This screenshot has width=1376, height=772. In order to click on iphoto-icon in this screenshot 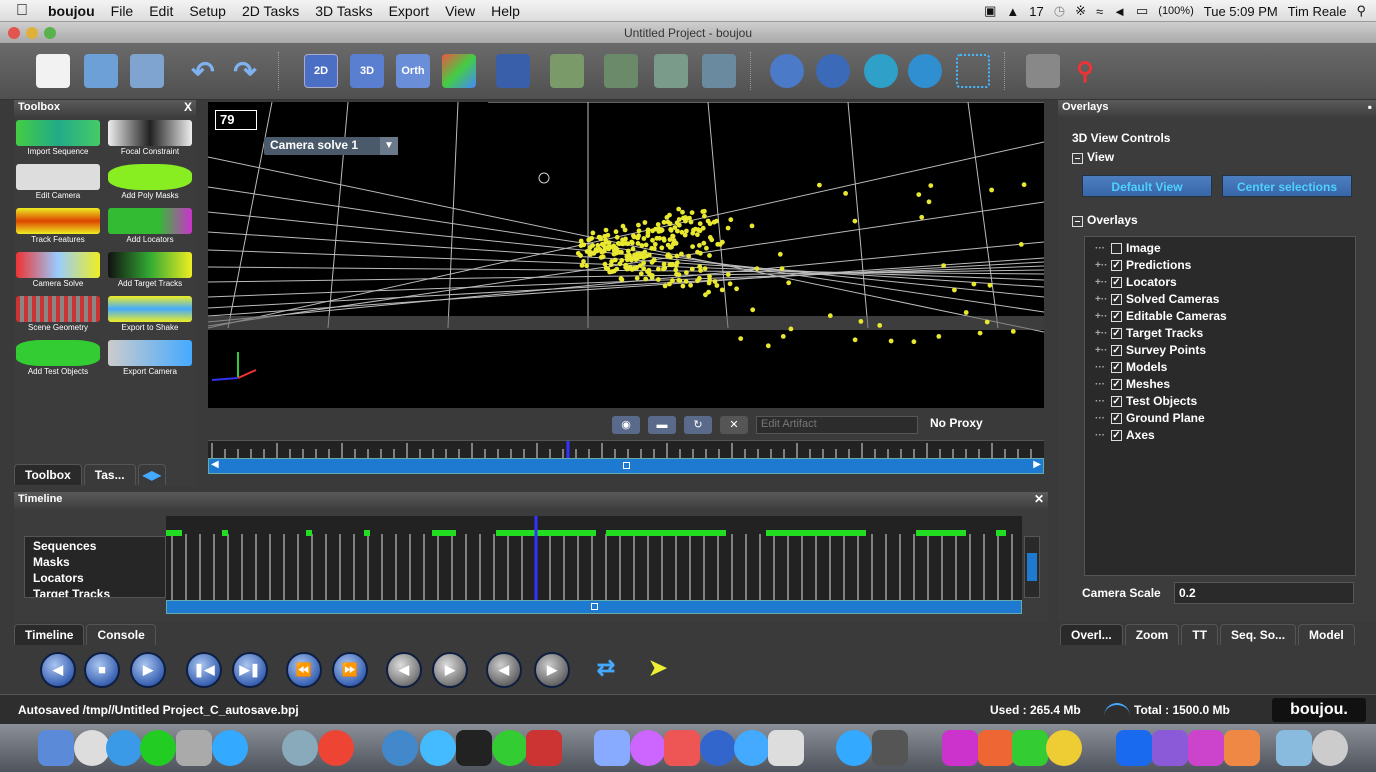, I will do `click(648, 748)`.